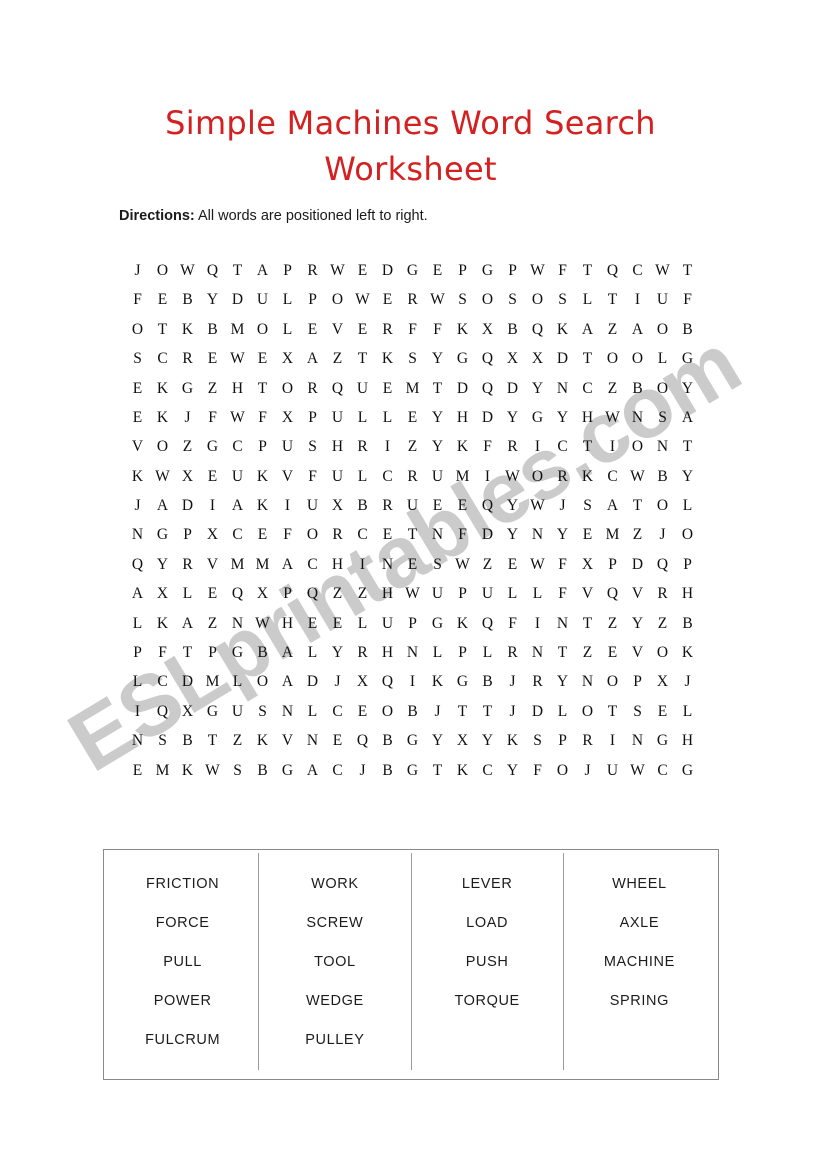 This screenshot has height=1169, width=821. What do you see at coordinates (687, 300) in the screenshot?
I see `grid-letter: F` at bounding box center [687, 300].